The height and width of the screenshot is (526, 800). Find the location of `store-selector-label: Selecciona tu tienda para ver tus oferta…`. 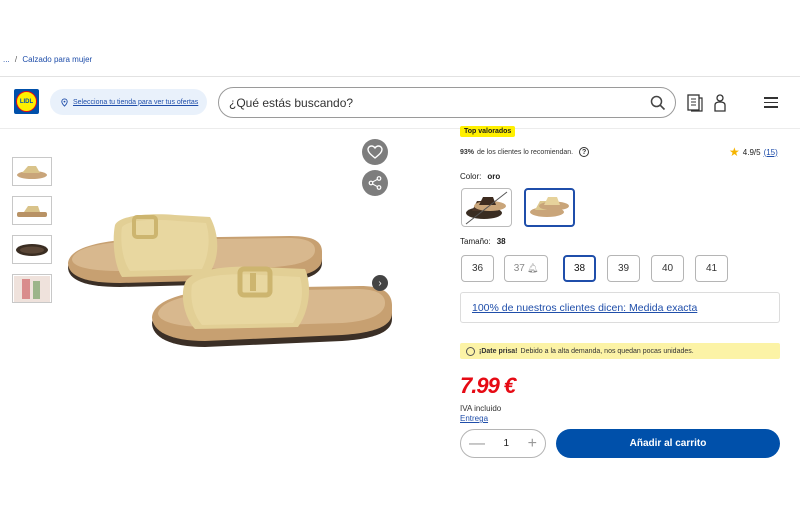

store-selector-label: Selecciona tu tienda para ver tus oferta… is located at coordinates (136, 102).